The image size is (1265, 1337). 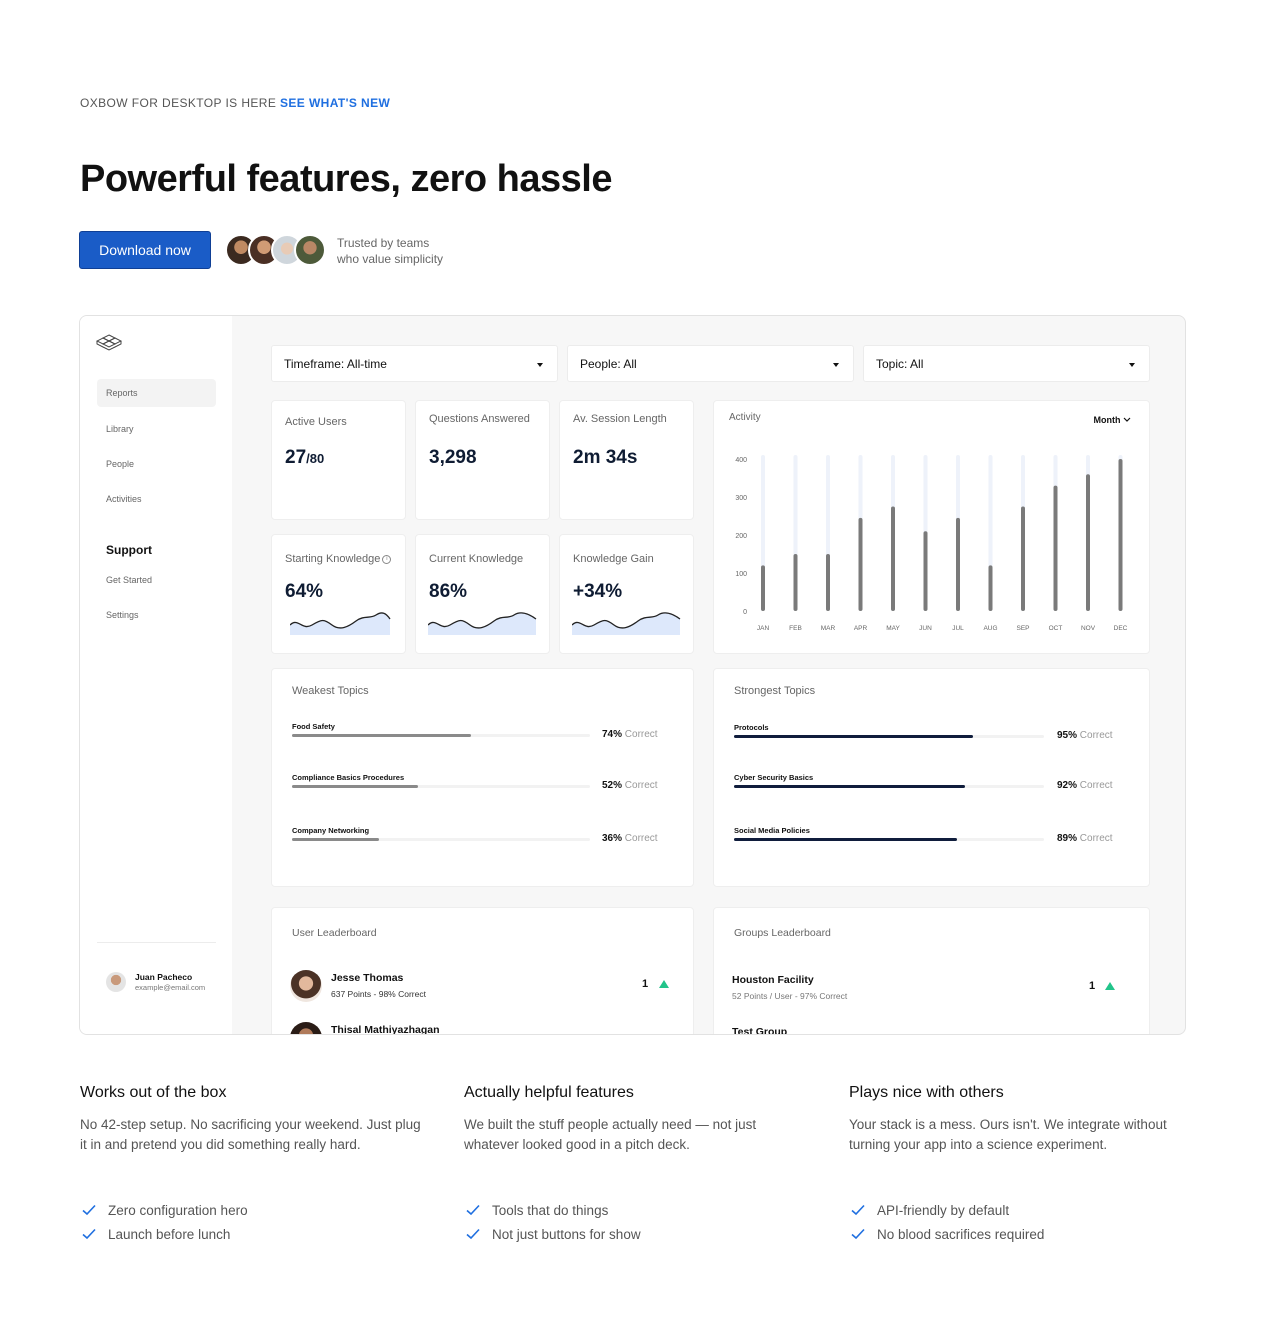 I want to click on feature-title: Works out of the box, so click(x=153, y=1092).